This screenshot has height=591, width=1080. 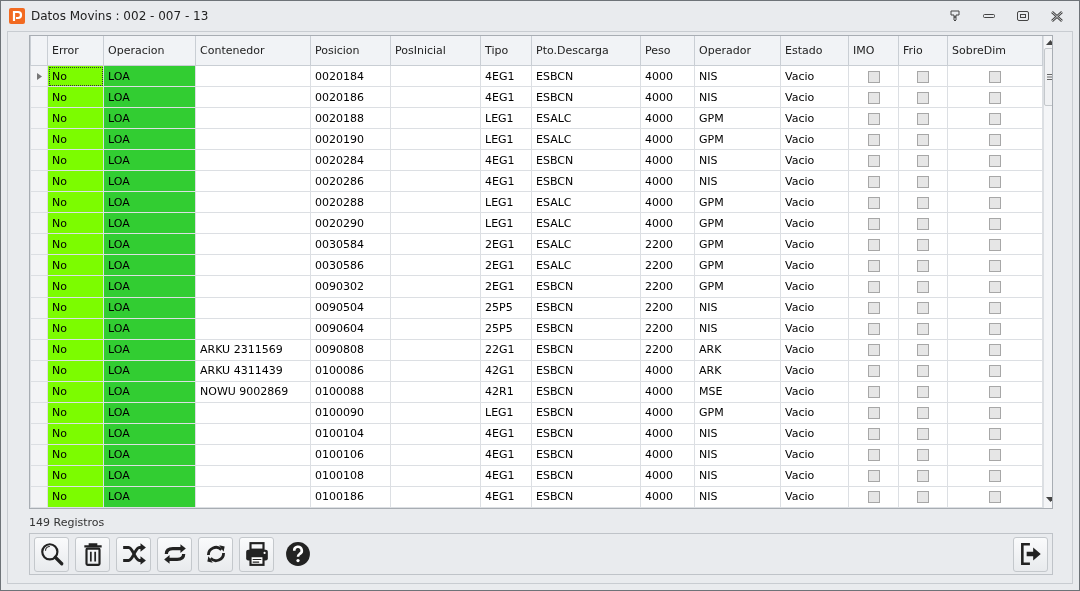 What do you see at coordinates (506, 329) in the screenshot?
I see `table-cell: 25P5` at bounding box center [506, 329].